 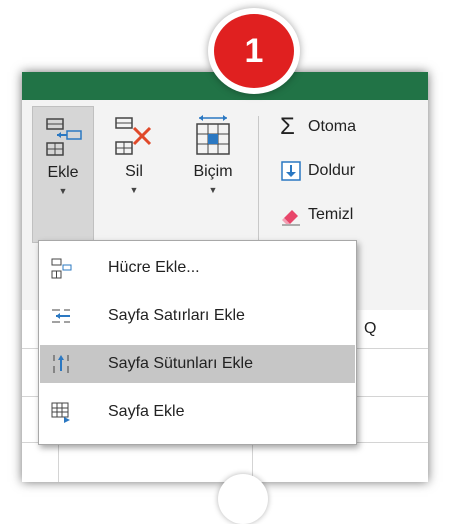 I want to click on eraser-icon, so click(x=291, y=218).